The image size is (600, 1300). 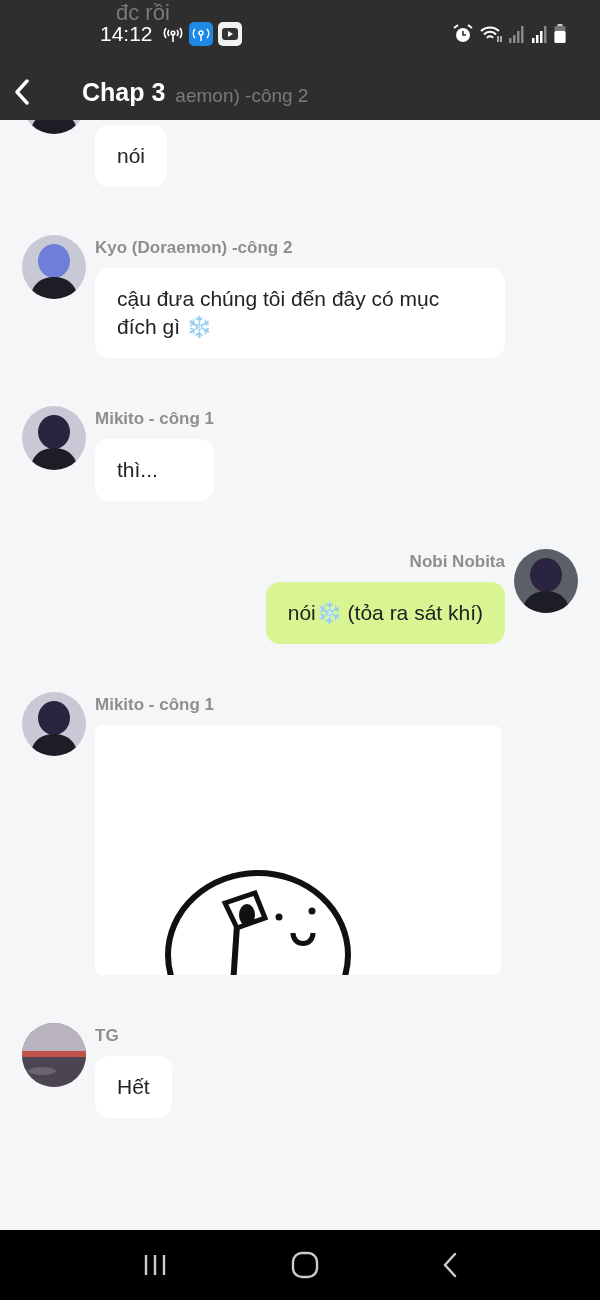 What do you see at coordinates (300, 313) in the screenshot?
I see `message-bubble: cậu đưa chúng tôi đến đây có mục đích gì ❄` at bounding box center [300, 313].